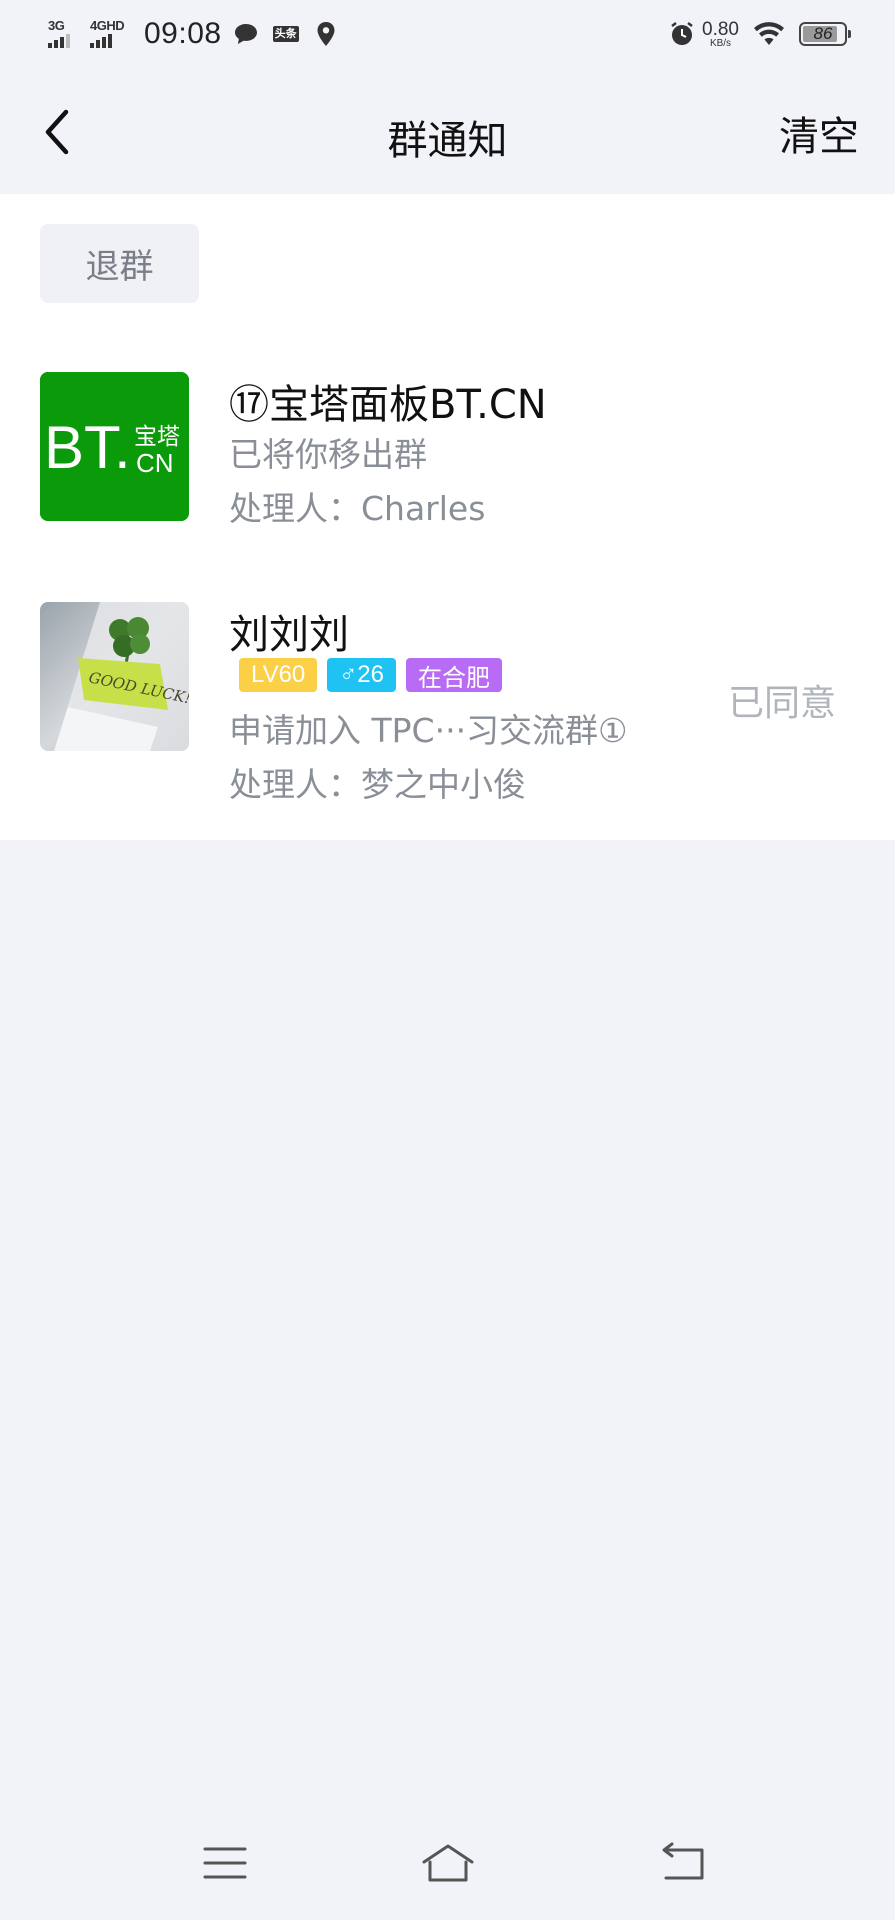 Image resolution: width=895 pixels, height=1920 pixels. I want to click on navigation-bar: 群通知 清空, so click(447, 132).